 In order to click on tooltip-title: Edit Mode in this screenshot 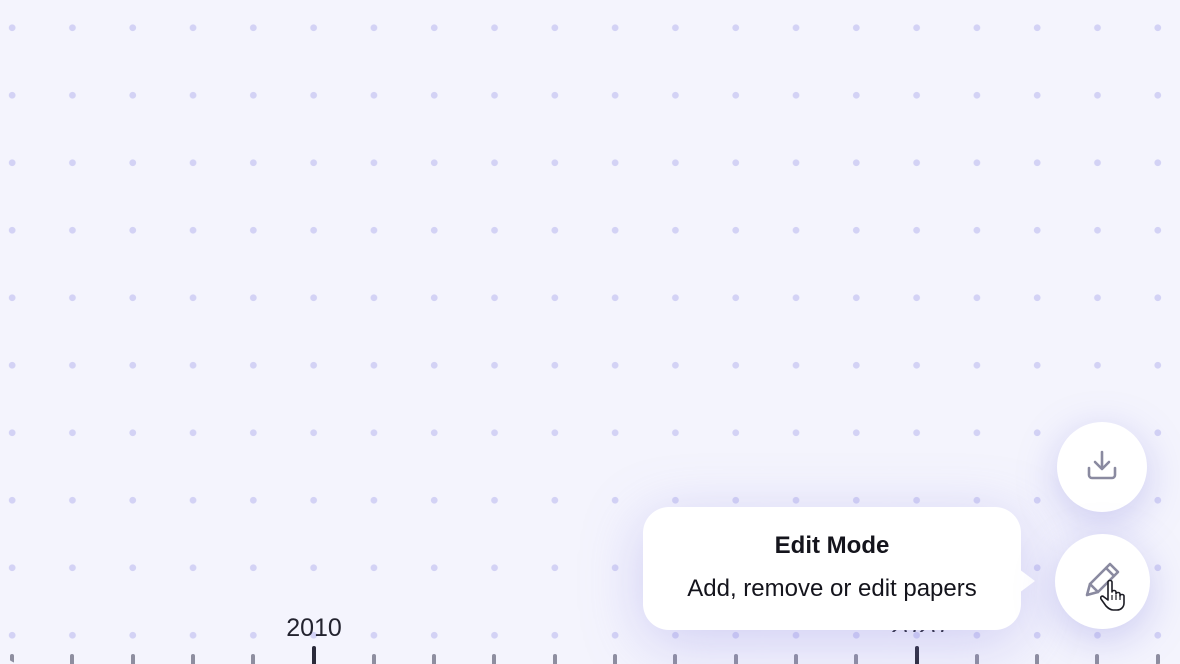, I will do `click(832, 545)`.